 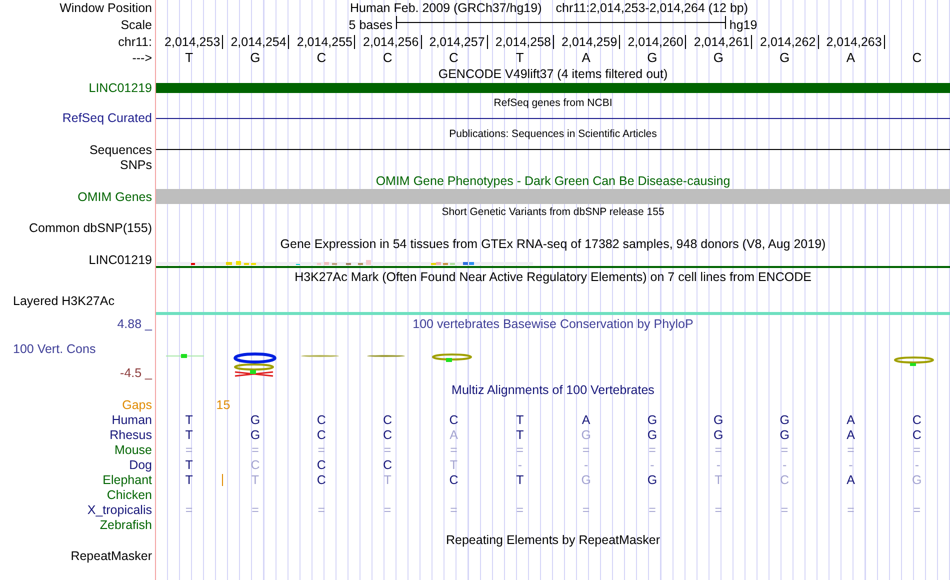 What do you see at coordinates (134, 323) in the screenshot?
I see `axis-max-label: 4.88 _` at bounding box center [134, 323].